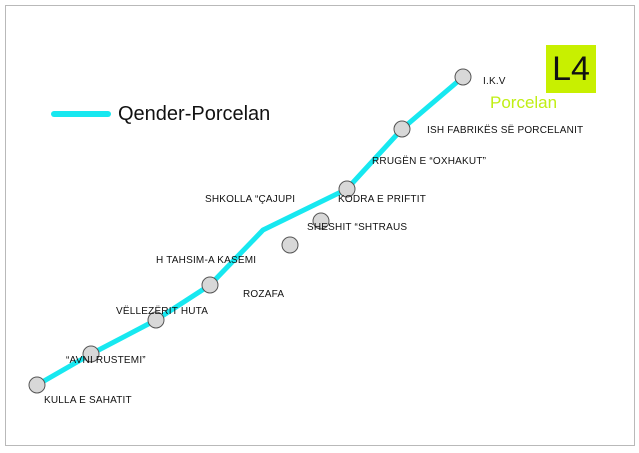  What do you see at coordinates (494, 81) in the screenshot?
I see `stop-label-ikv: I.K.V` at bounding box center [494, 81].